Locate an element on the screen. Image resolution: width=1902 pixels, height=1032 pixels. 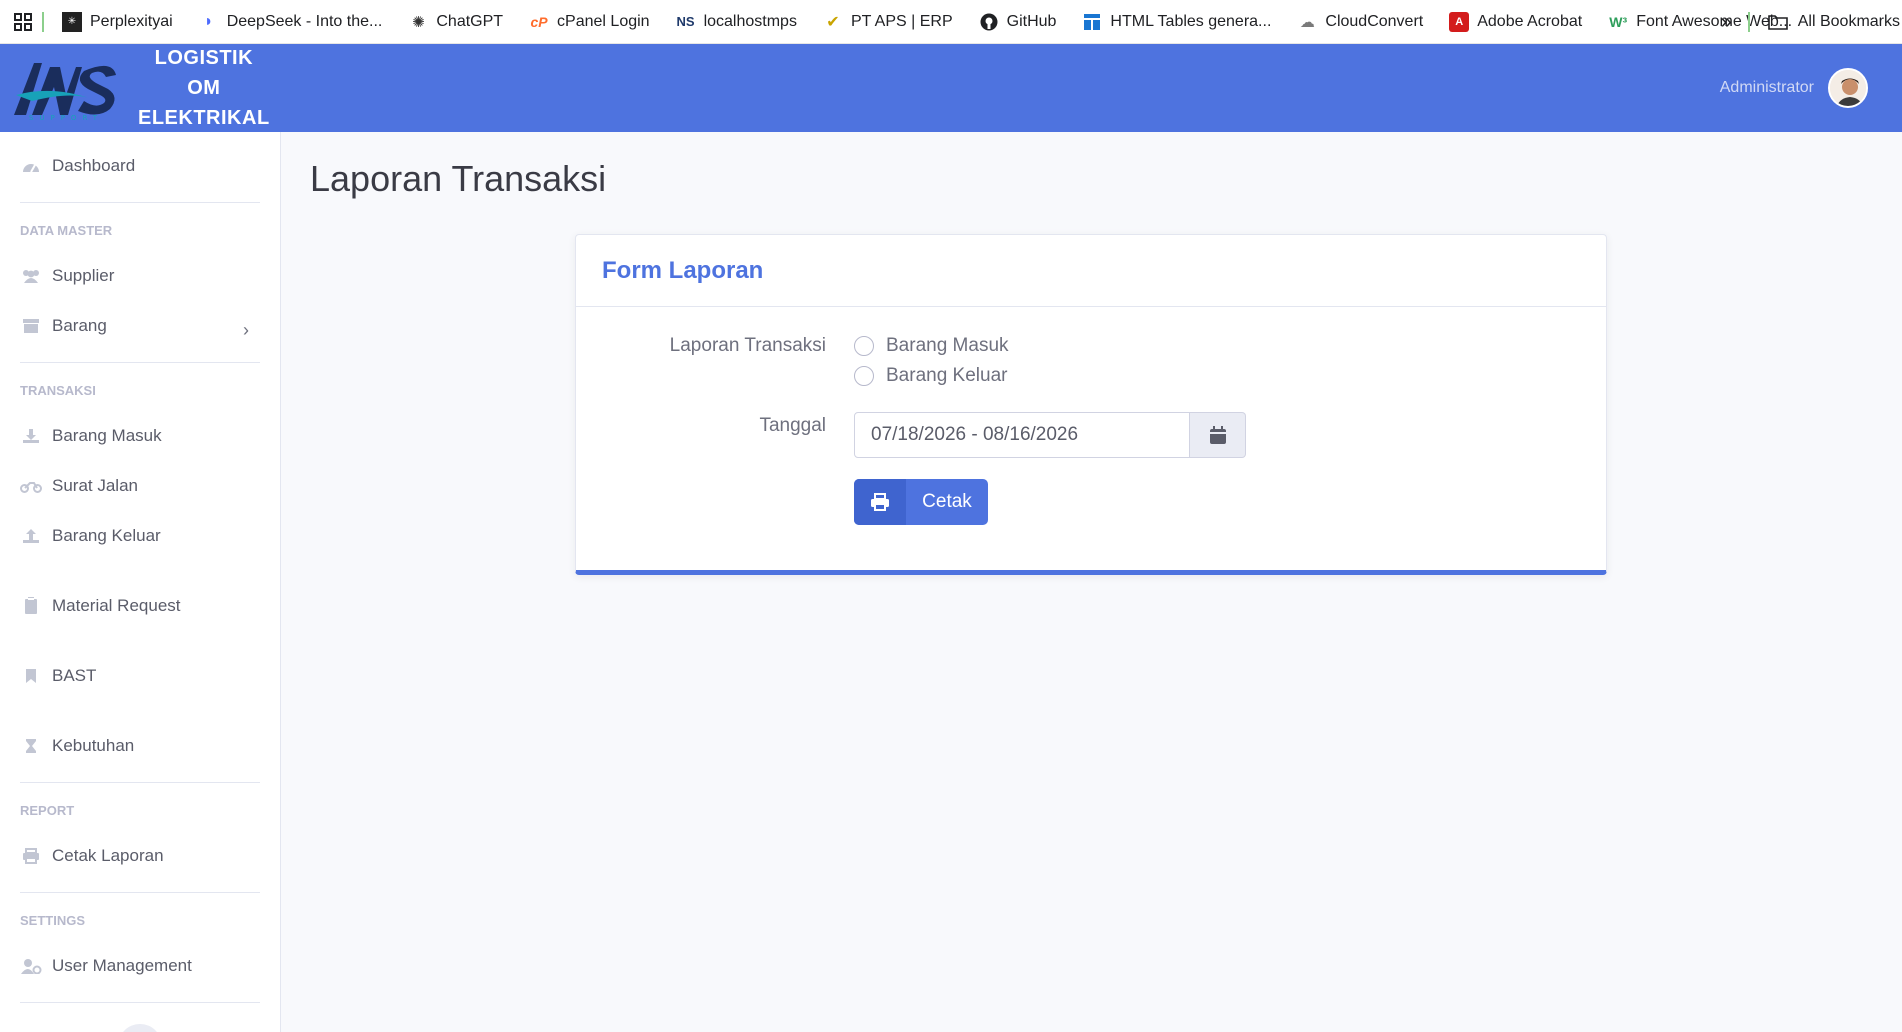
bookmark-github: GitHub is located at coordinates (1017, 22).